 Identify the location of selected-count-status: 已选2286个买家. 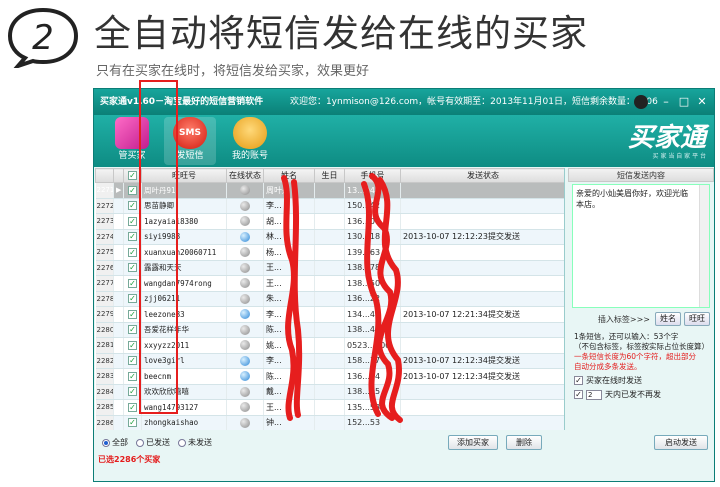
(129, 459).